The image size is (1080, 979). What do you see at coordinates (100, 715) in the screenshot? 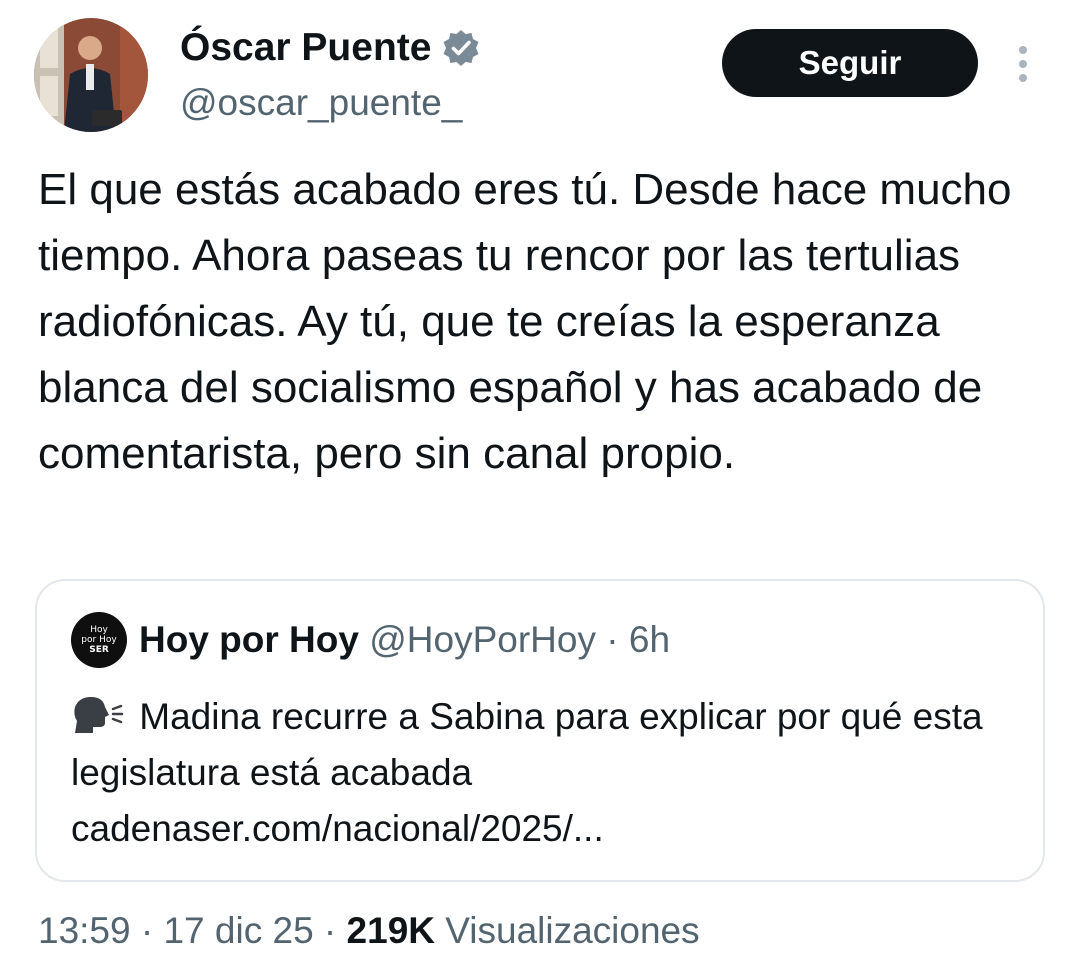
I see `speaking-head-icon` at bounding box center [100, 715].